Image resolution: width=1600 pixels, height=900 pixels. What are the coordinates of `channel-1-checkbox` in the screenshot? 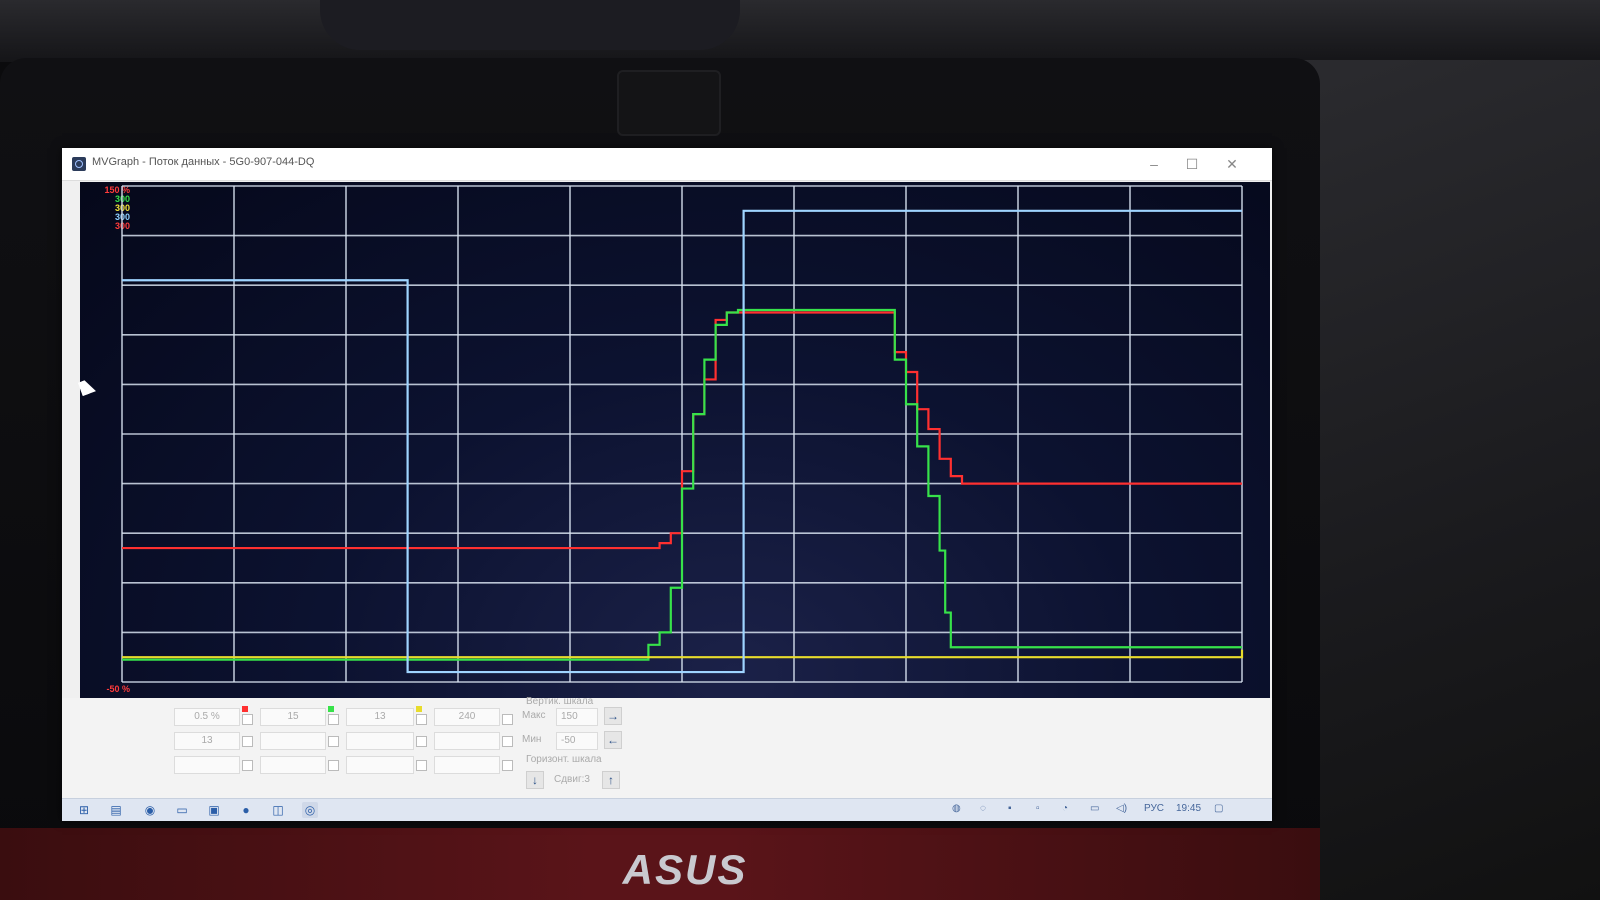 It's located at (247, 719).